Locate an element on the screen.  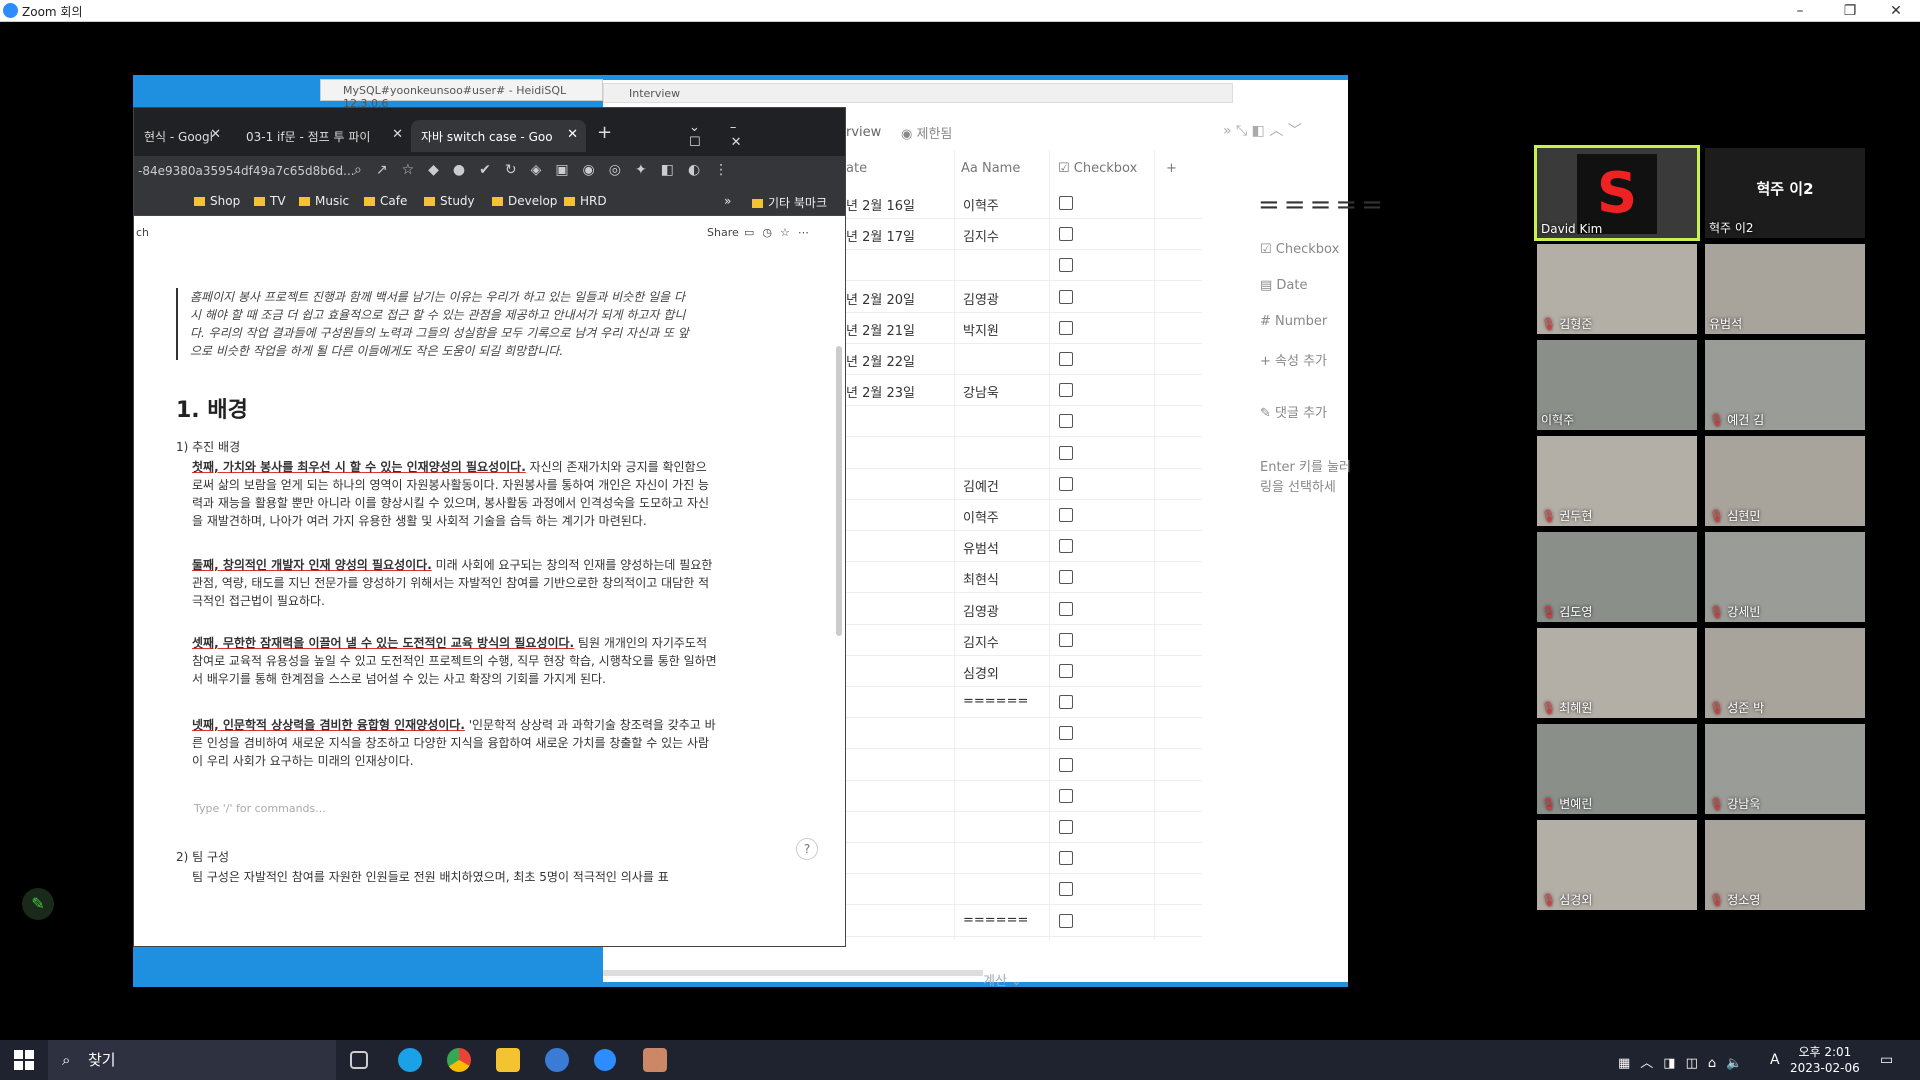
participant-tile: 🎙︎ 강남욱 is located at coordinates (1785, 769).